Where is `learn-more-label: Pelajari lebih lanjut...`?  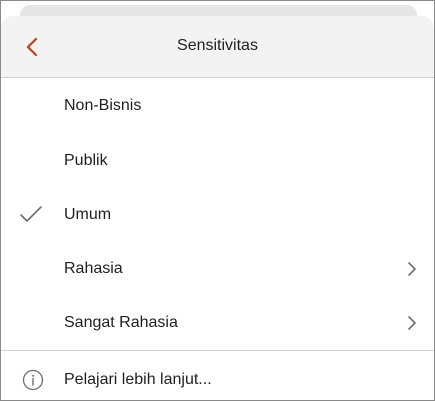 learn-more-label: Pelajari lebih lanjut... is located at coordinates (138, 379).